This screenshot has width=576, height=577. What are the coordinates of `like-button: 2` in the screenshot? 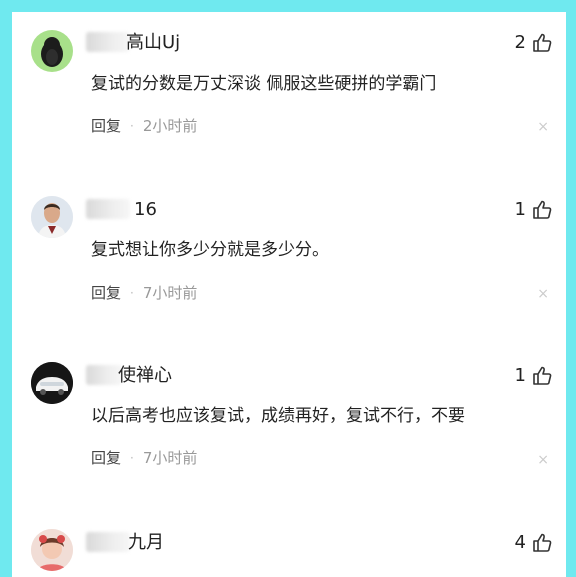 It's located at (533, 43).